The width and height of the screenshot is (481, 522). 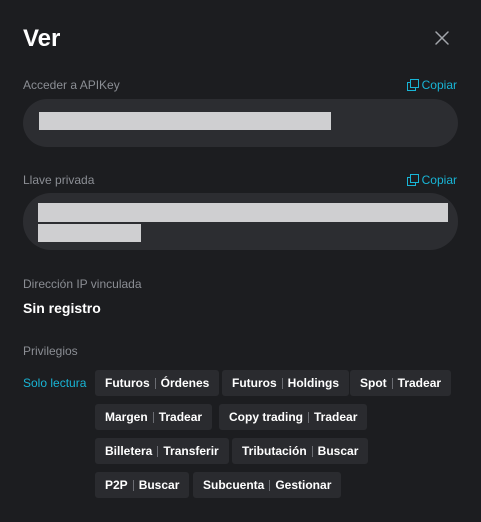 What do you see at coordinates (59, 180) in the screenshot?
I see `private-key-label: Llave privada` at bounding box center [59, 180].